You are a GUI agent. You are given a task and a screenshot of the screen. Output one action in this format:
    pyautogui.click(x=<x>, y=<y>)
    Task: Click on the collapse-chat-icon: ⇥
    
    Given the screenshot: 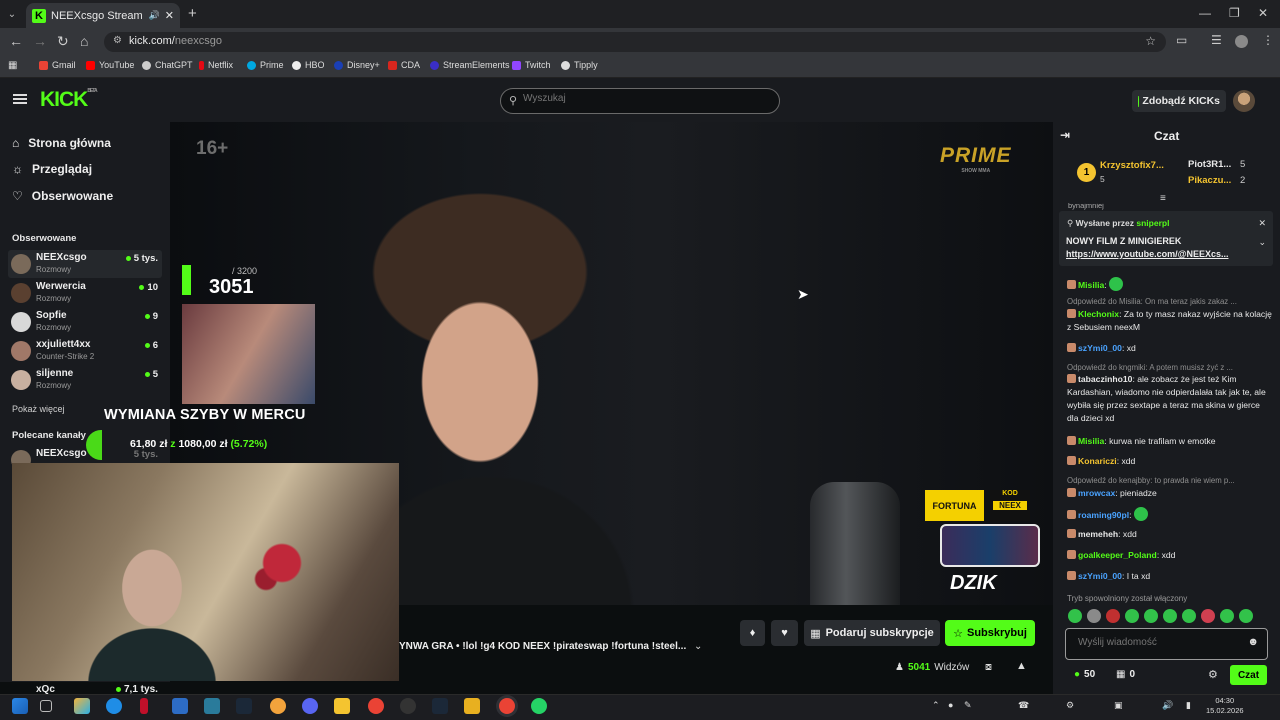 What is the action you would take?
    pyautogui.click(x=1065, y=135)
    